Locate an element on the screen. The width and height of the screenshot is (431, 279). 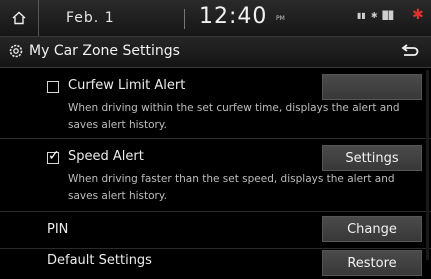
home-button is located at coordinates (19, 18).